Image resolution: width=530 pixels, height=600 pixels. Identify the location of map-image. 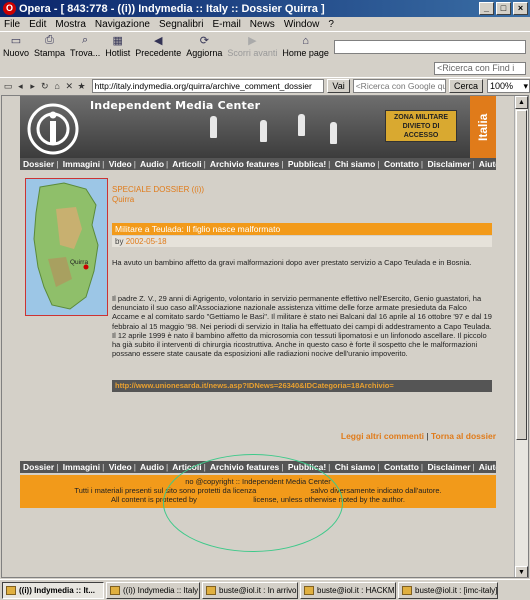
(66, 246).